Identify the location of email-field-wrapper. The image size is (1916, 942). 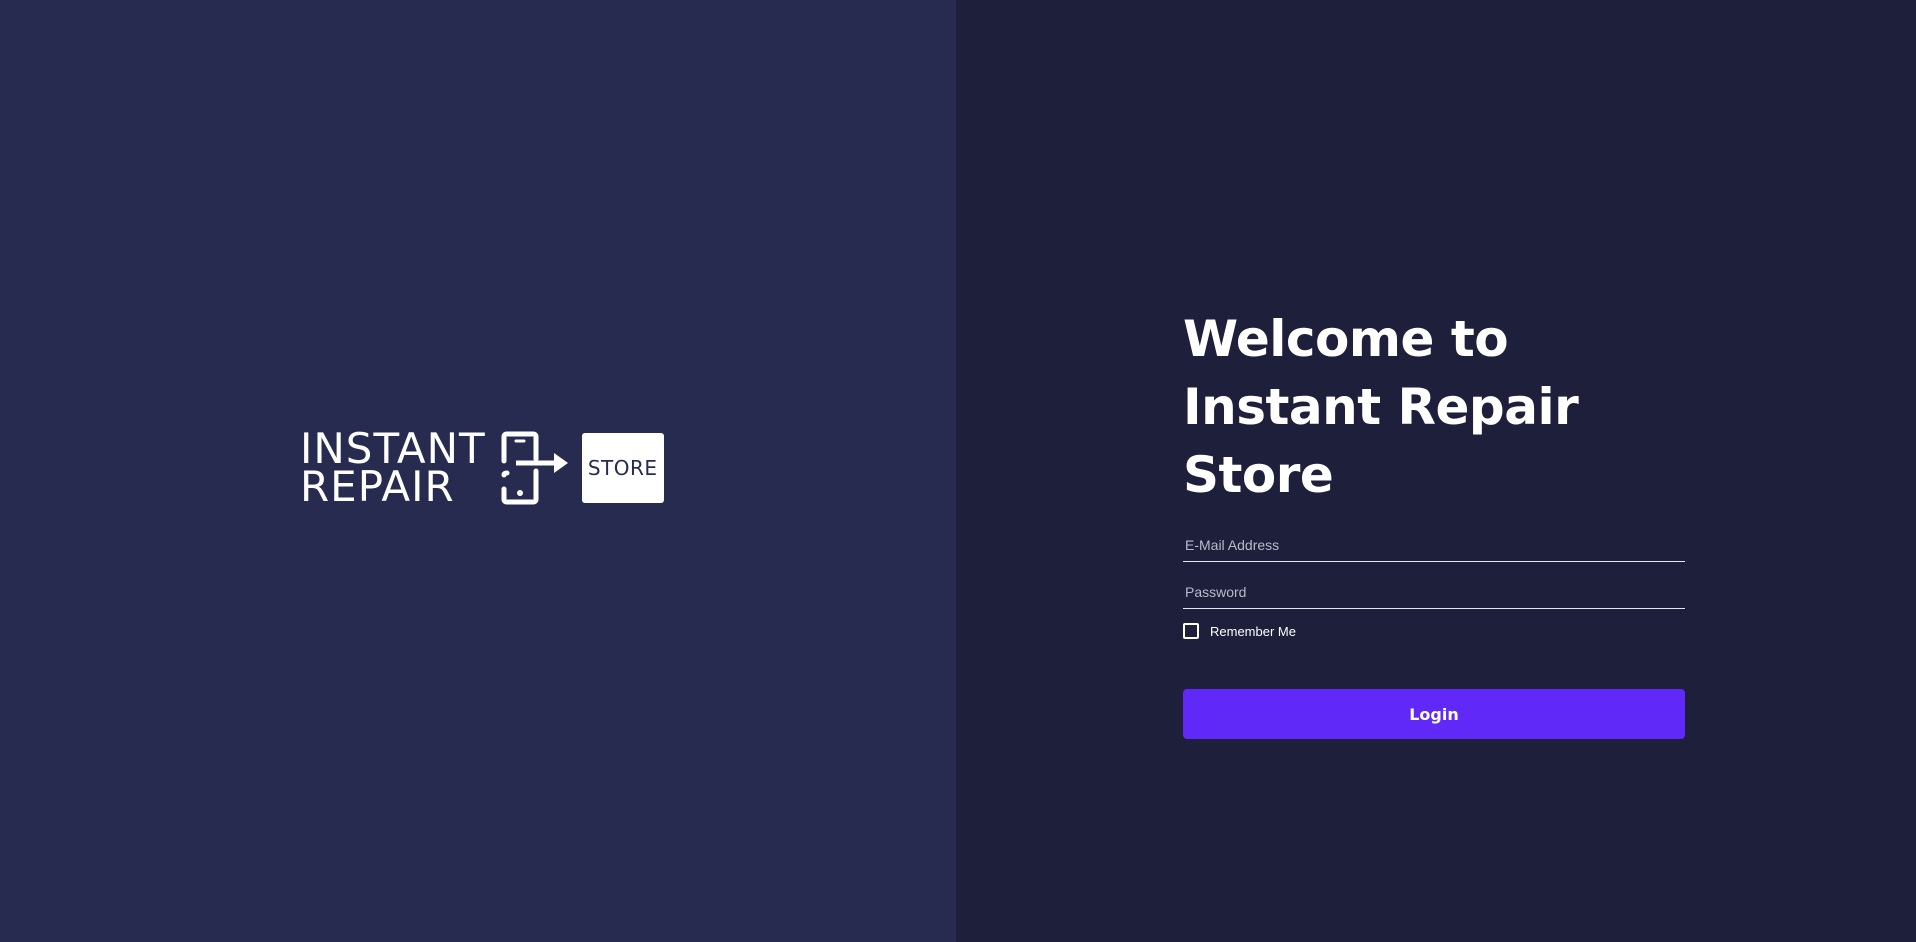
(1434, 546).